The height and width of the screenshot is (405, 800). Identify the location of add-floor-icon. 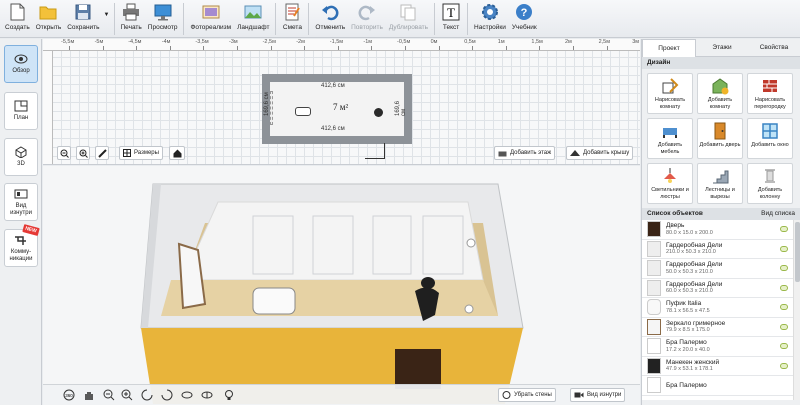
(502, 154).